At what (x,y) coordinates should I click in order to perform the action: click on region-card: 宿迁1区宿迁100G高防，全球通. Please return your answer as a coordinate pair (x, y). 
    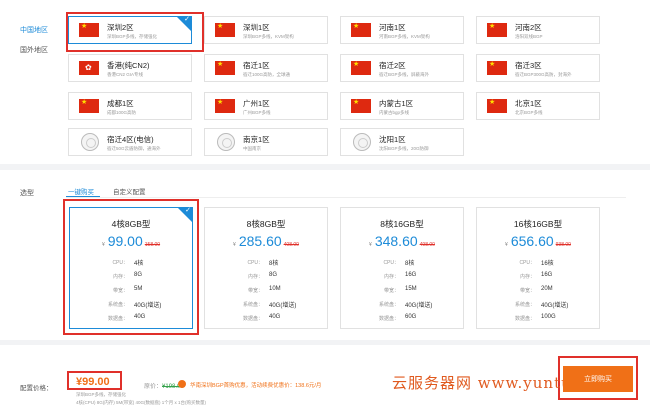
    Looking at the image, I should click on (266, 68).